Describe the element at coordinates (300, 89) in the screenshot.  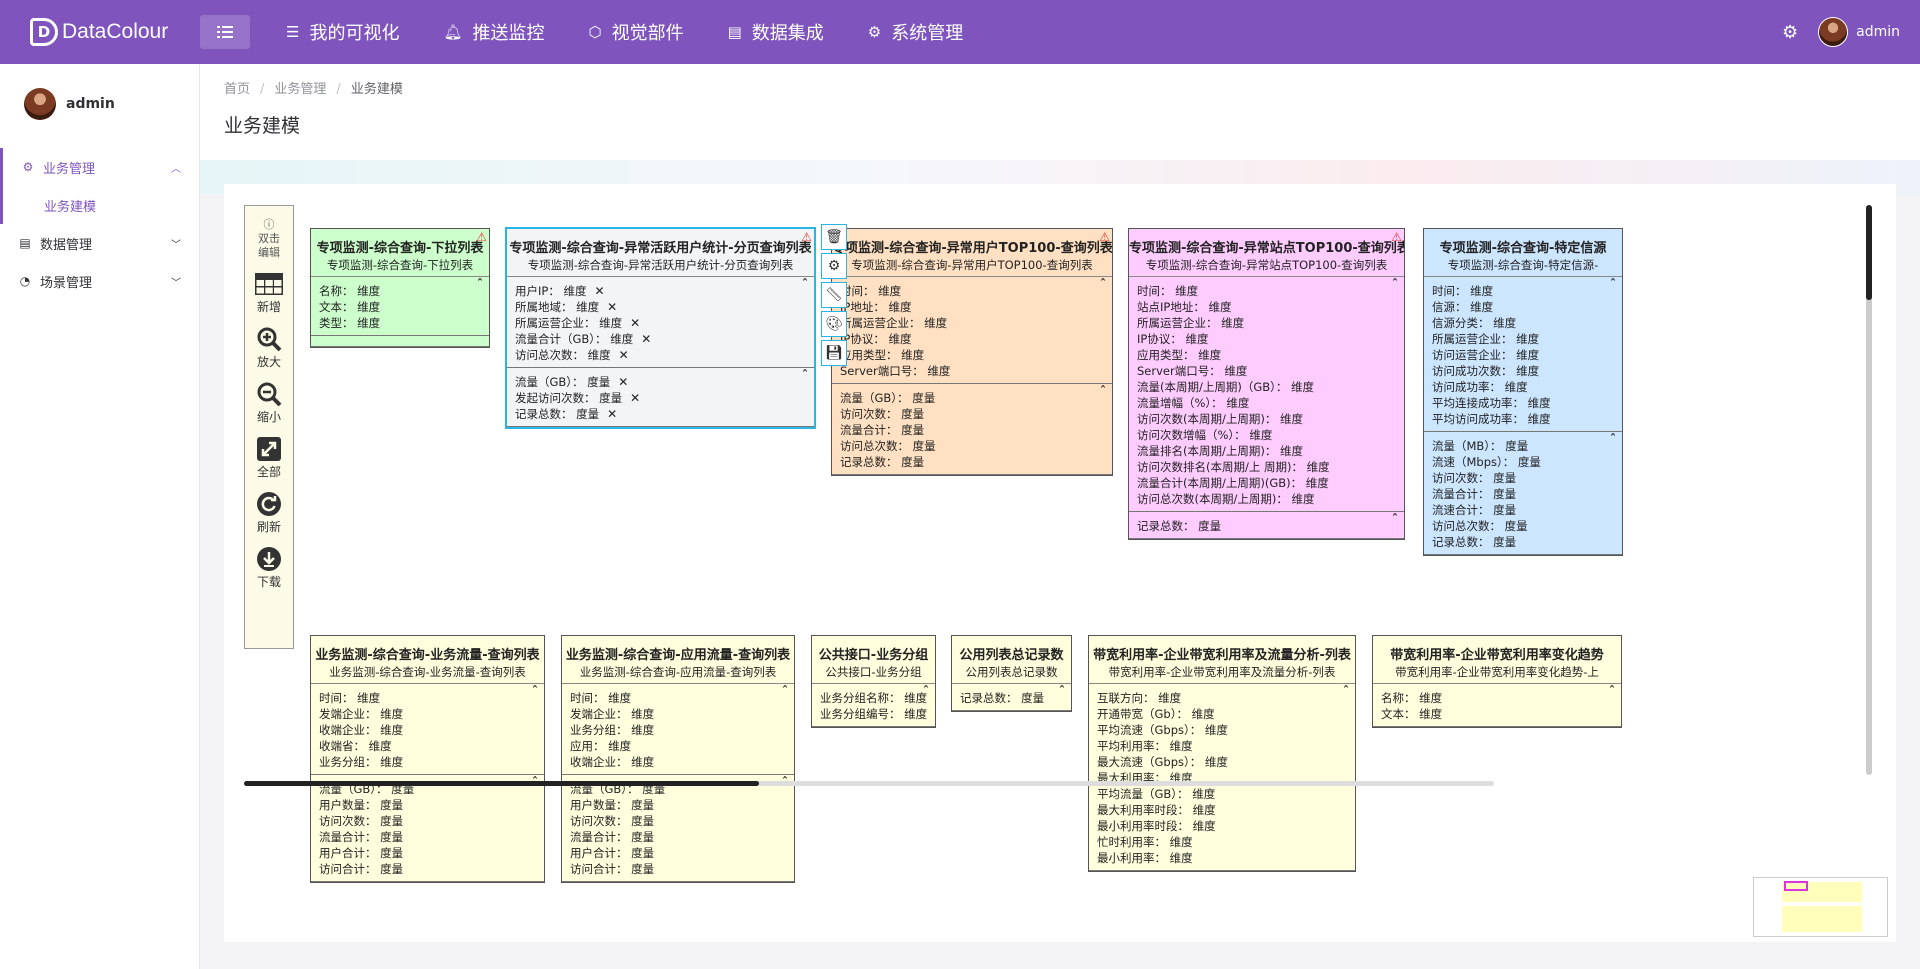
I see `breadcrumb-business: 业务管理` at that location.